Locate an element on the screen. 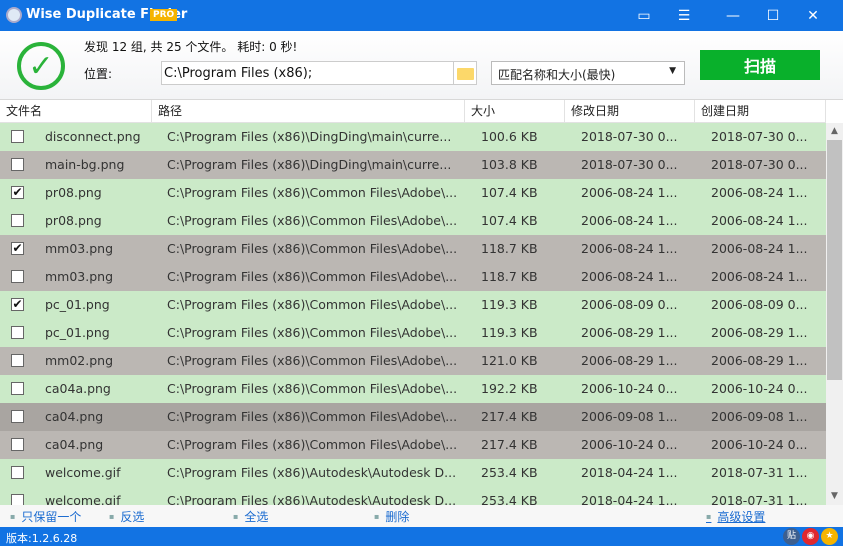 This screenshot has width=843, height=546. file-size: 107.4 KB is located at coordinates (509, 192).